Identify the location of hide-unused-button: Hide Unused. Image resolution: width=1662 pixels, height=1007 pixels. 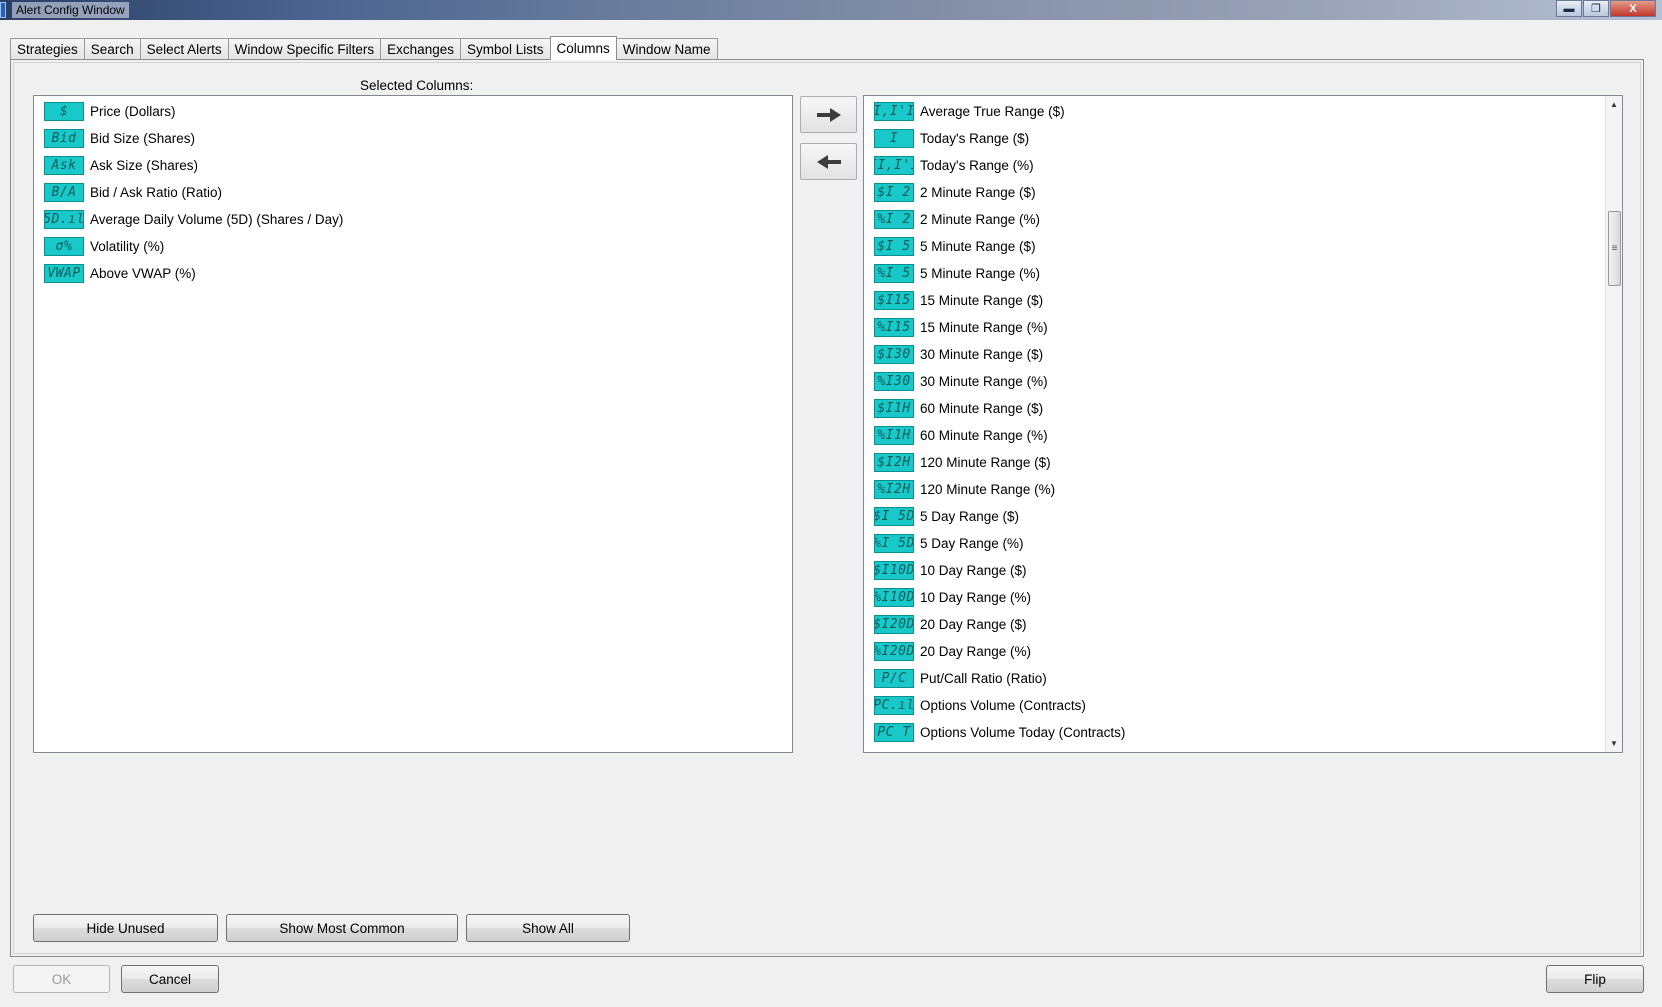
(125, 928).